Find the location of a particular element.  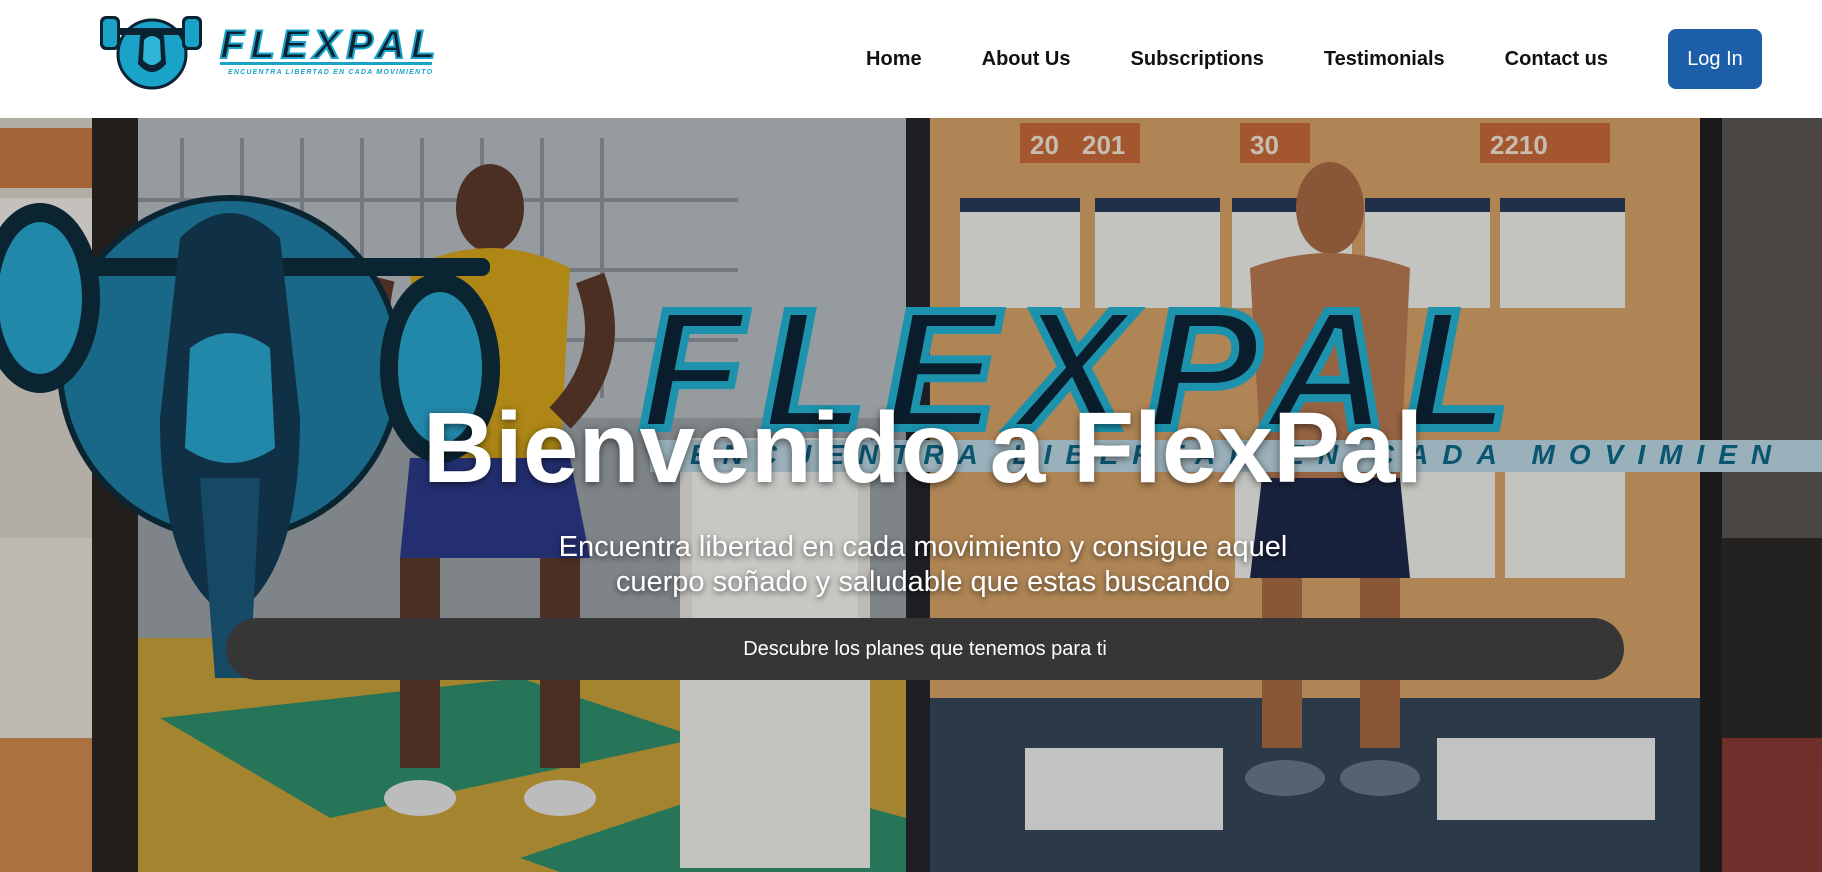

svg-text:ENCUENTRA LIBERTAD EN CADA MOV: ENCUENTRA LIBERTAD EN CADA MOVIMIENTO is located at coordinates (330, 72).